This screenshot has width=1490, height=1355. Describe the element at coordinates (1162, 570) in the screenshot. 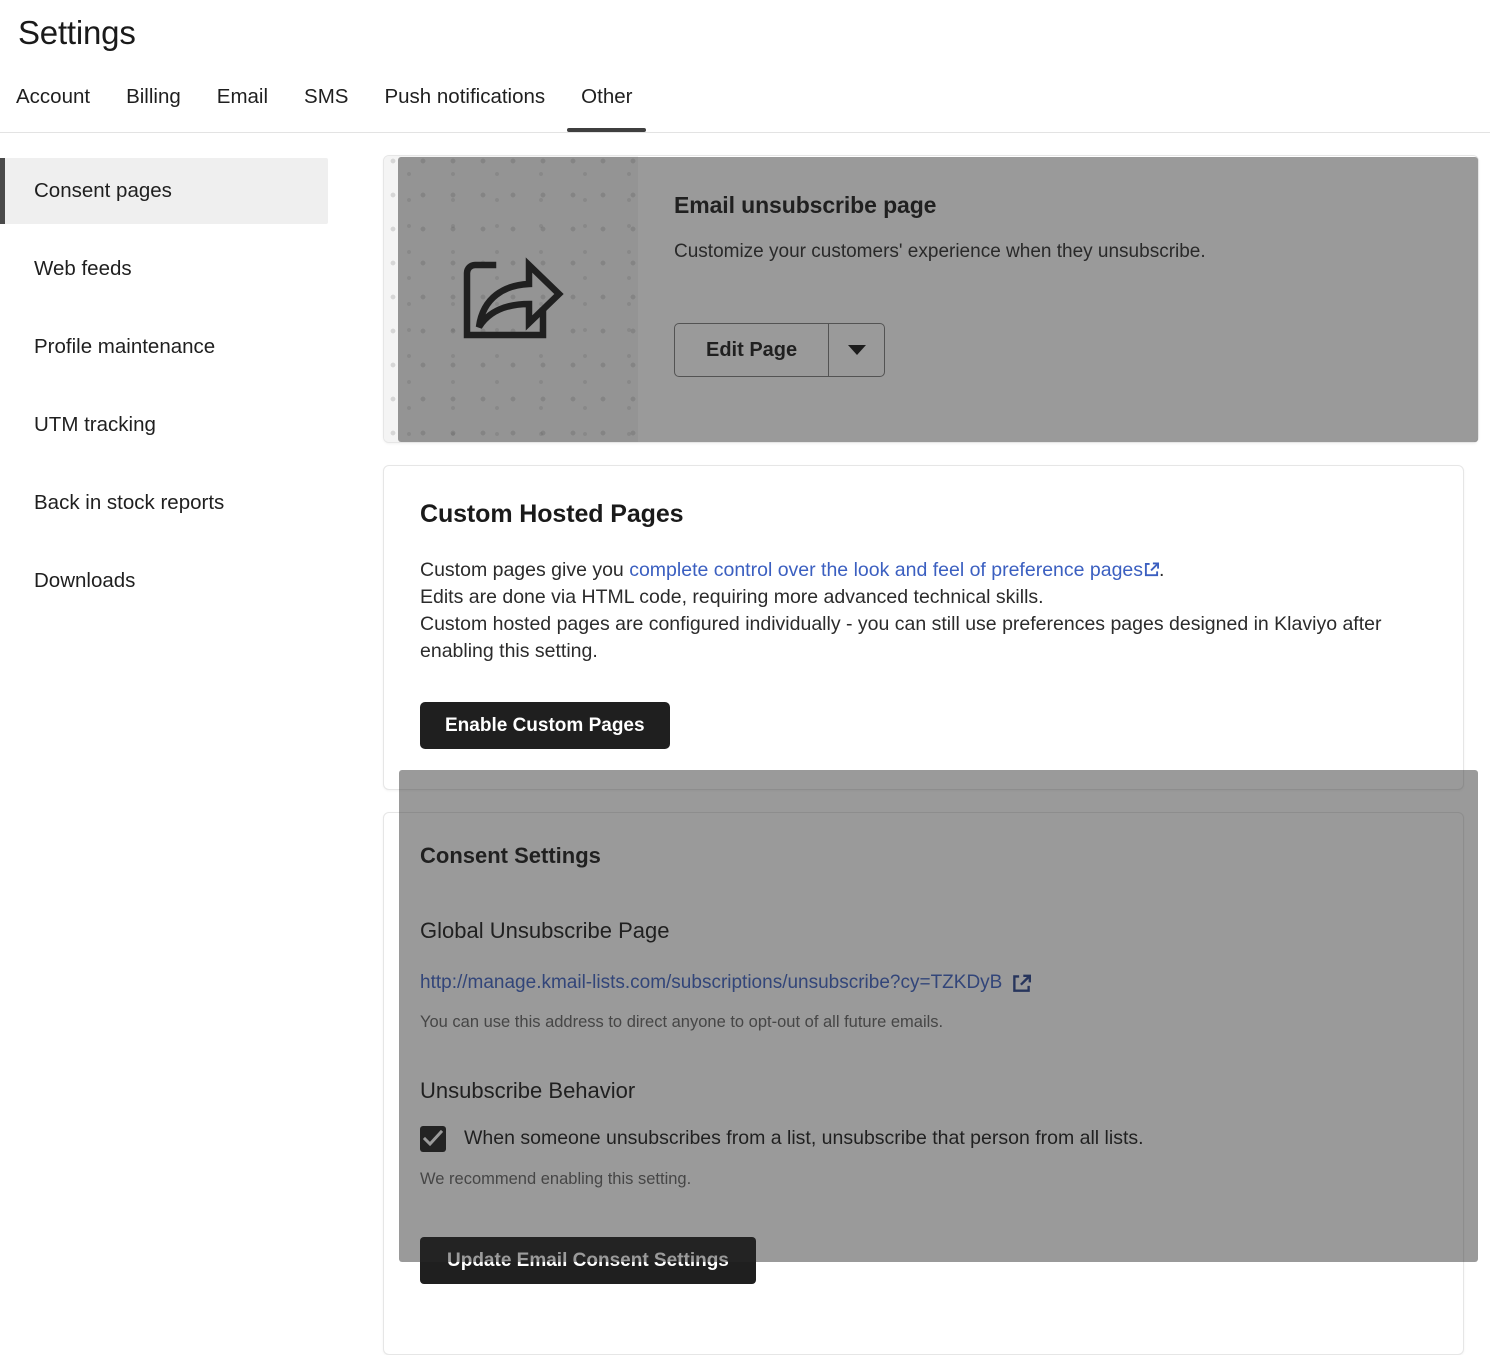

I see `custom-line1-suffix: .` at that location.